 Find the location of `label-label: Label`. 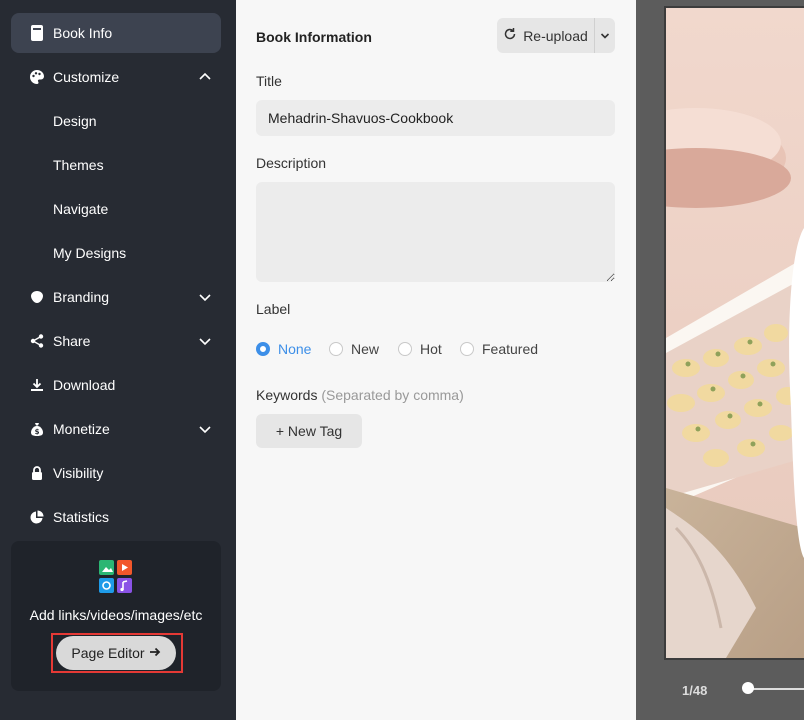

label-label: Label is located at coordinates (273, 309).